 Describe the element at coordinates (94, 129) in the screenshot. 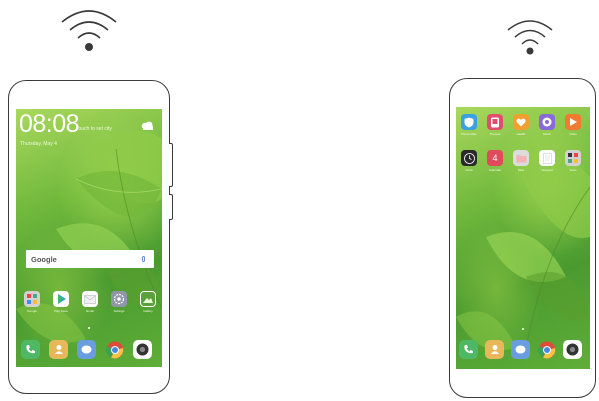

I see `weather-text: Touch to set city` at that location.